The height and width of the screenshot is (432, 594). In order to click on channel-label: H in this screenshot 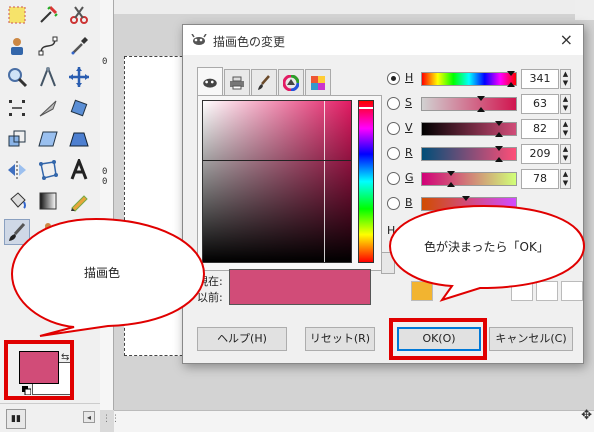, I will do `click(409, 77)`.